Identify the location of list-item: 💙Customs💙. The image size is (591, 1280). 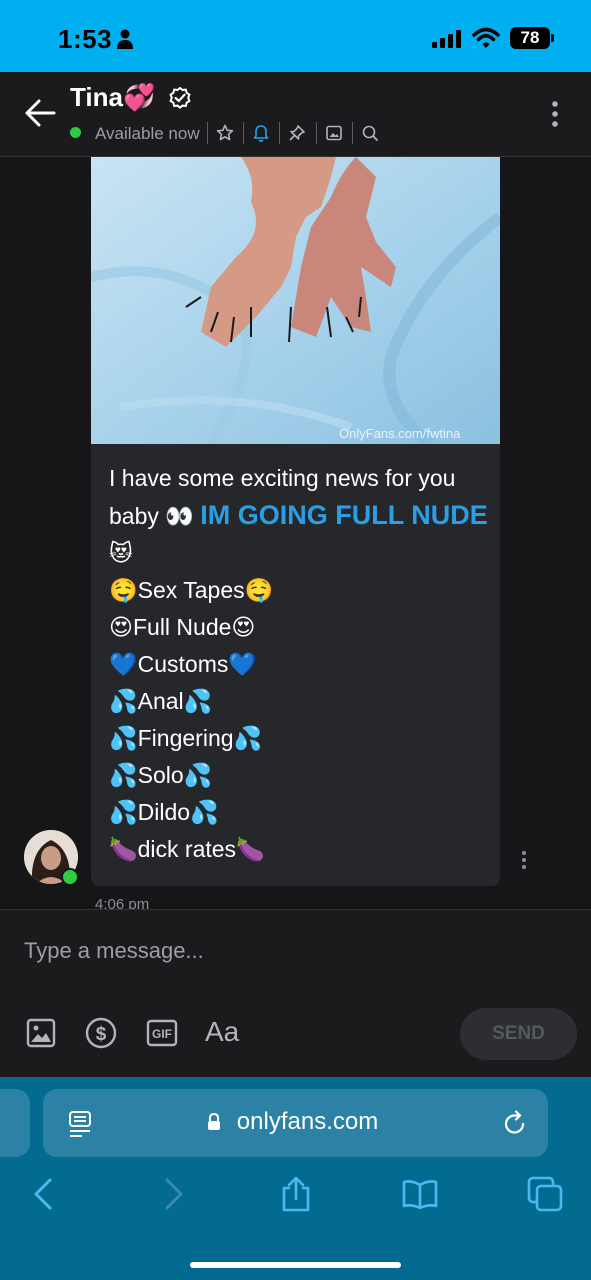
(183, 664).